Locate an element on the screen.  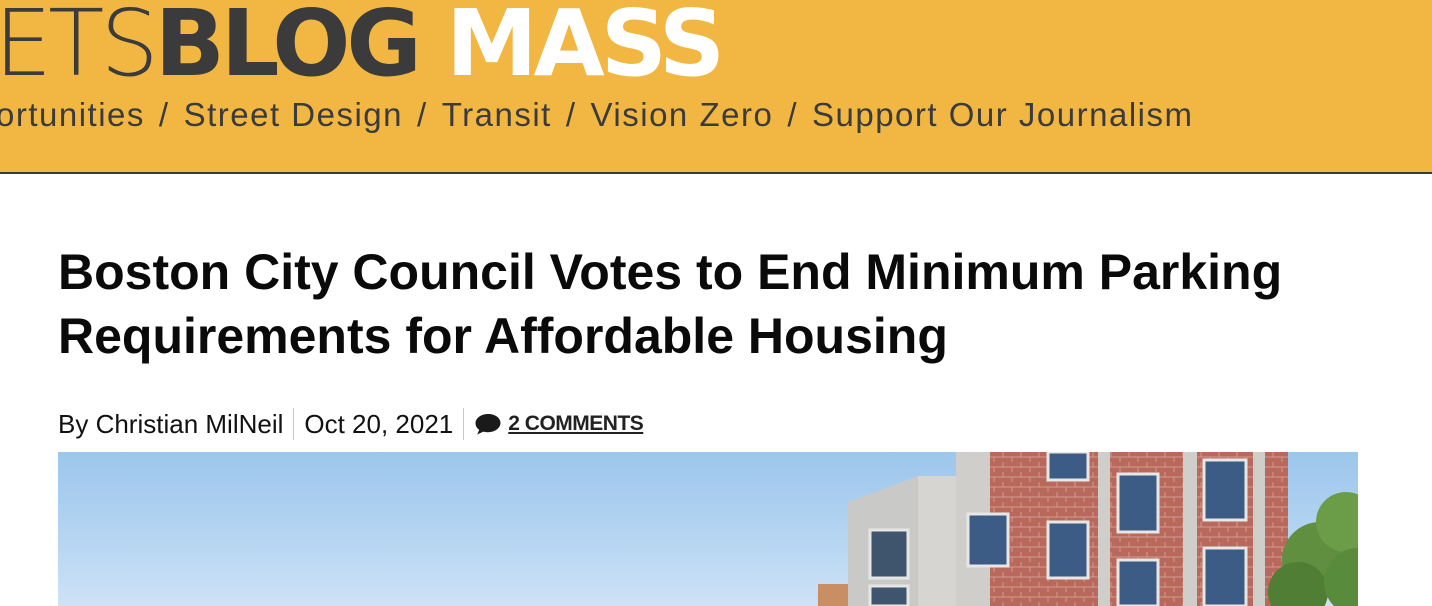
nav-item-opportunities: ortunities is located at coordinates (72, 114).